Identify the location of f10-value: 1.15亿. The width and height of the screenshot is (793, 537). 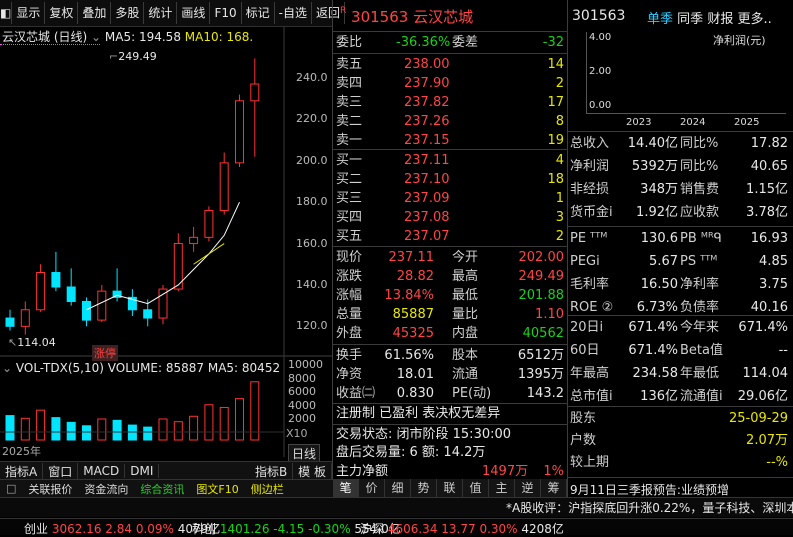
(767, 189).